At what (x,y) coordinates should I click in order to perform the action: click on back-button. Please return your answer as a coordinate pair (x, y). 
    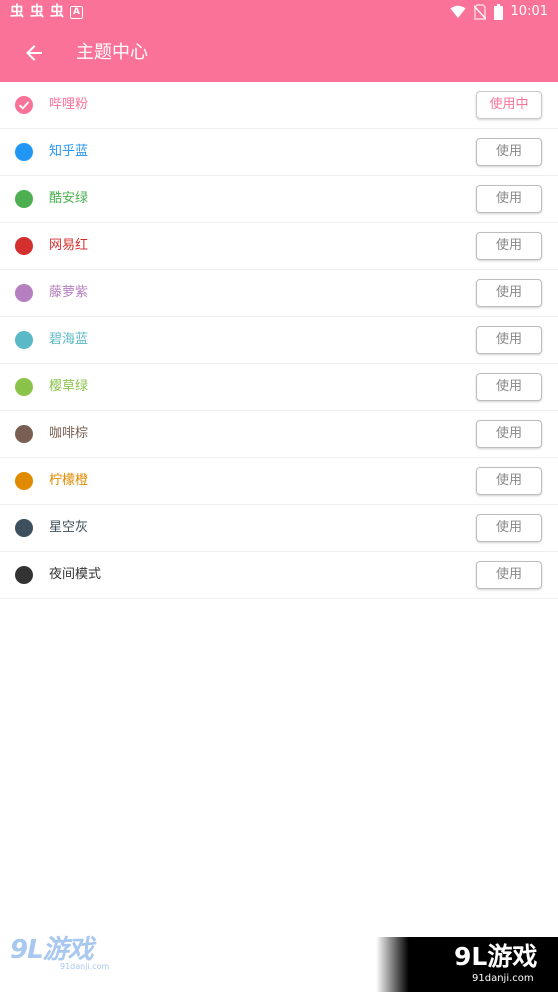
    Looking at the image, I should click on (34, 53).